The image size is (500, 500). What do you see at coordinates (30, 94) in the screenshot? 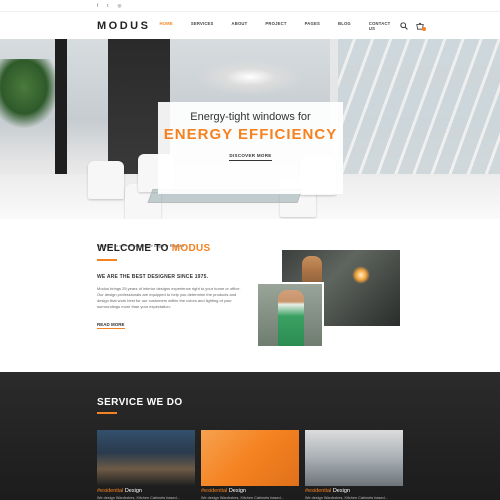
I see `hero-bg-plant` at bounding box center [30, 94].